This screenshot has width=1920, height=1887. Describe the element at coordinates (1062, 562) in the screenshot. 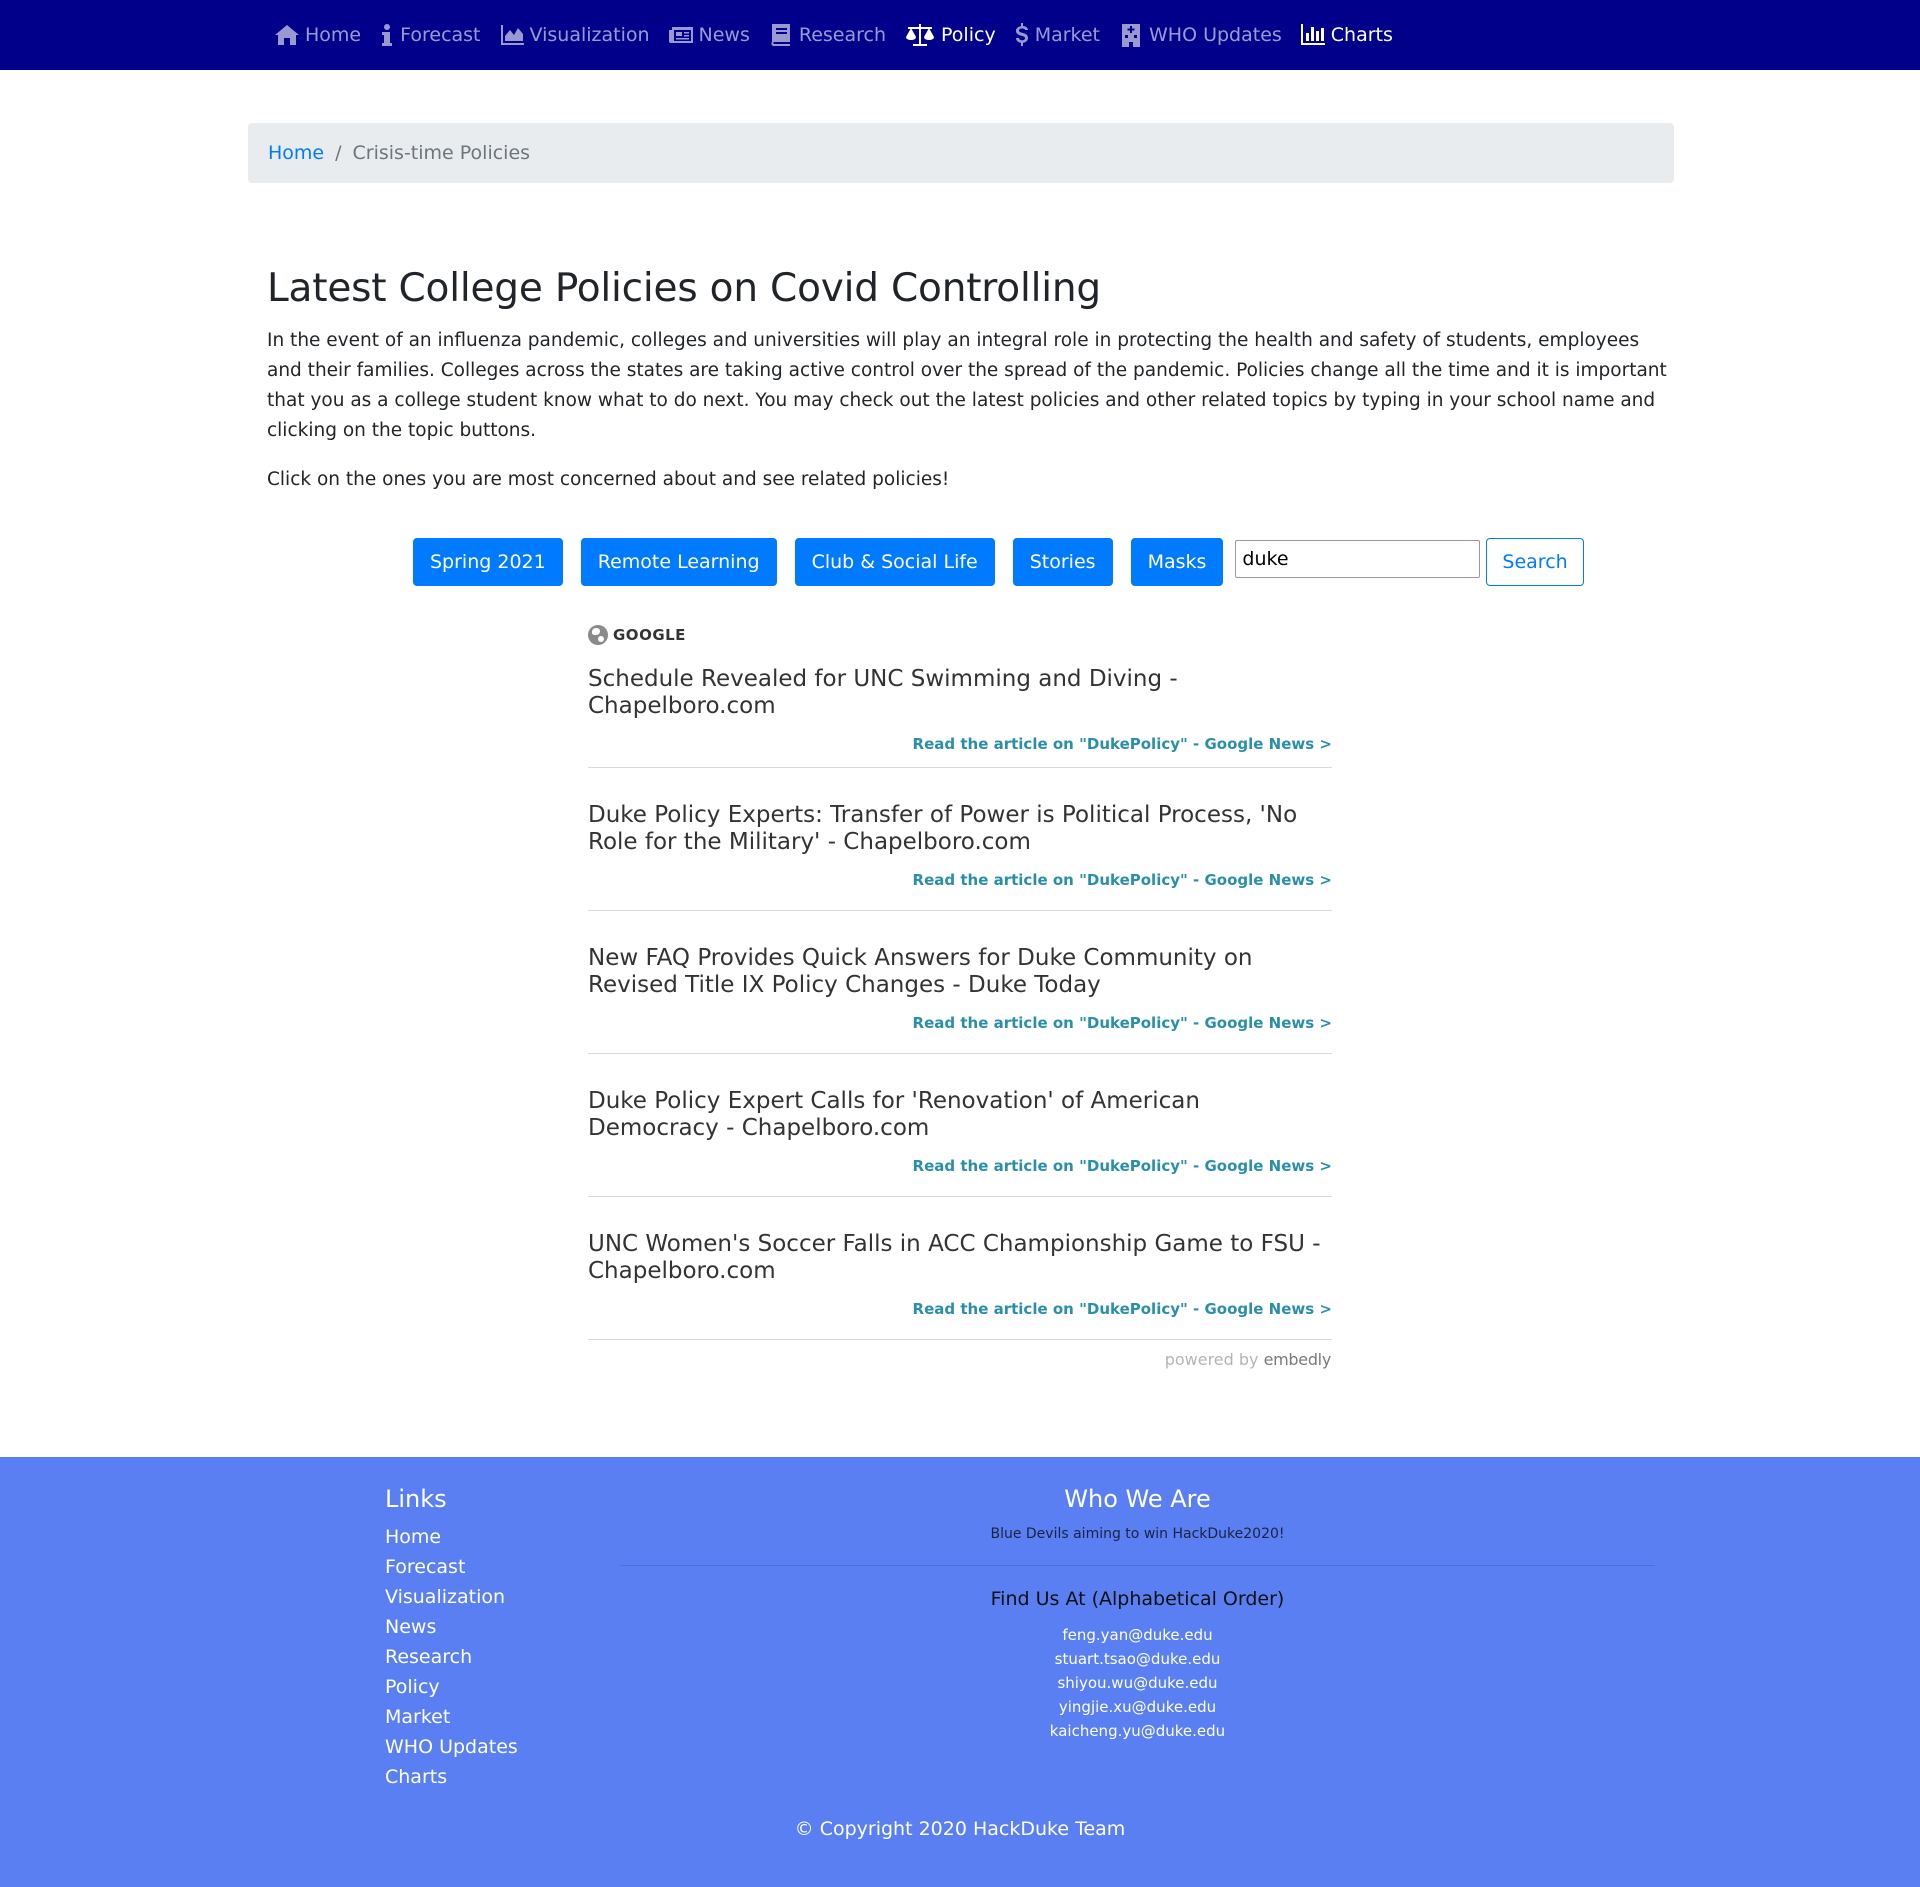

I see `topic-button-stories: Stories` at that location.